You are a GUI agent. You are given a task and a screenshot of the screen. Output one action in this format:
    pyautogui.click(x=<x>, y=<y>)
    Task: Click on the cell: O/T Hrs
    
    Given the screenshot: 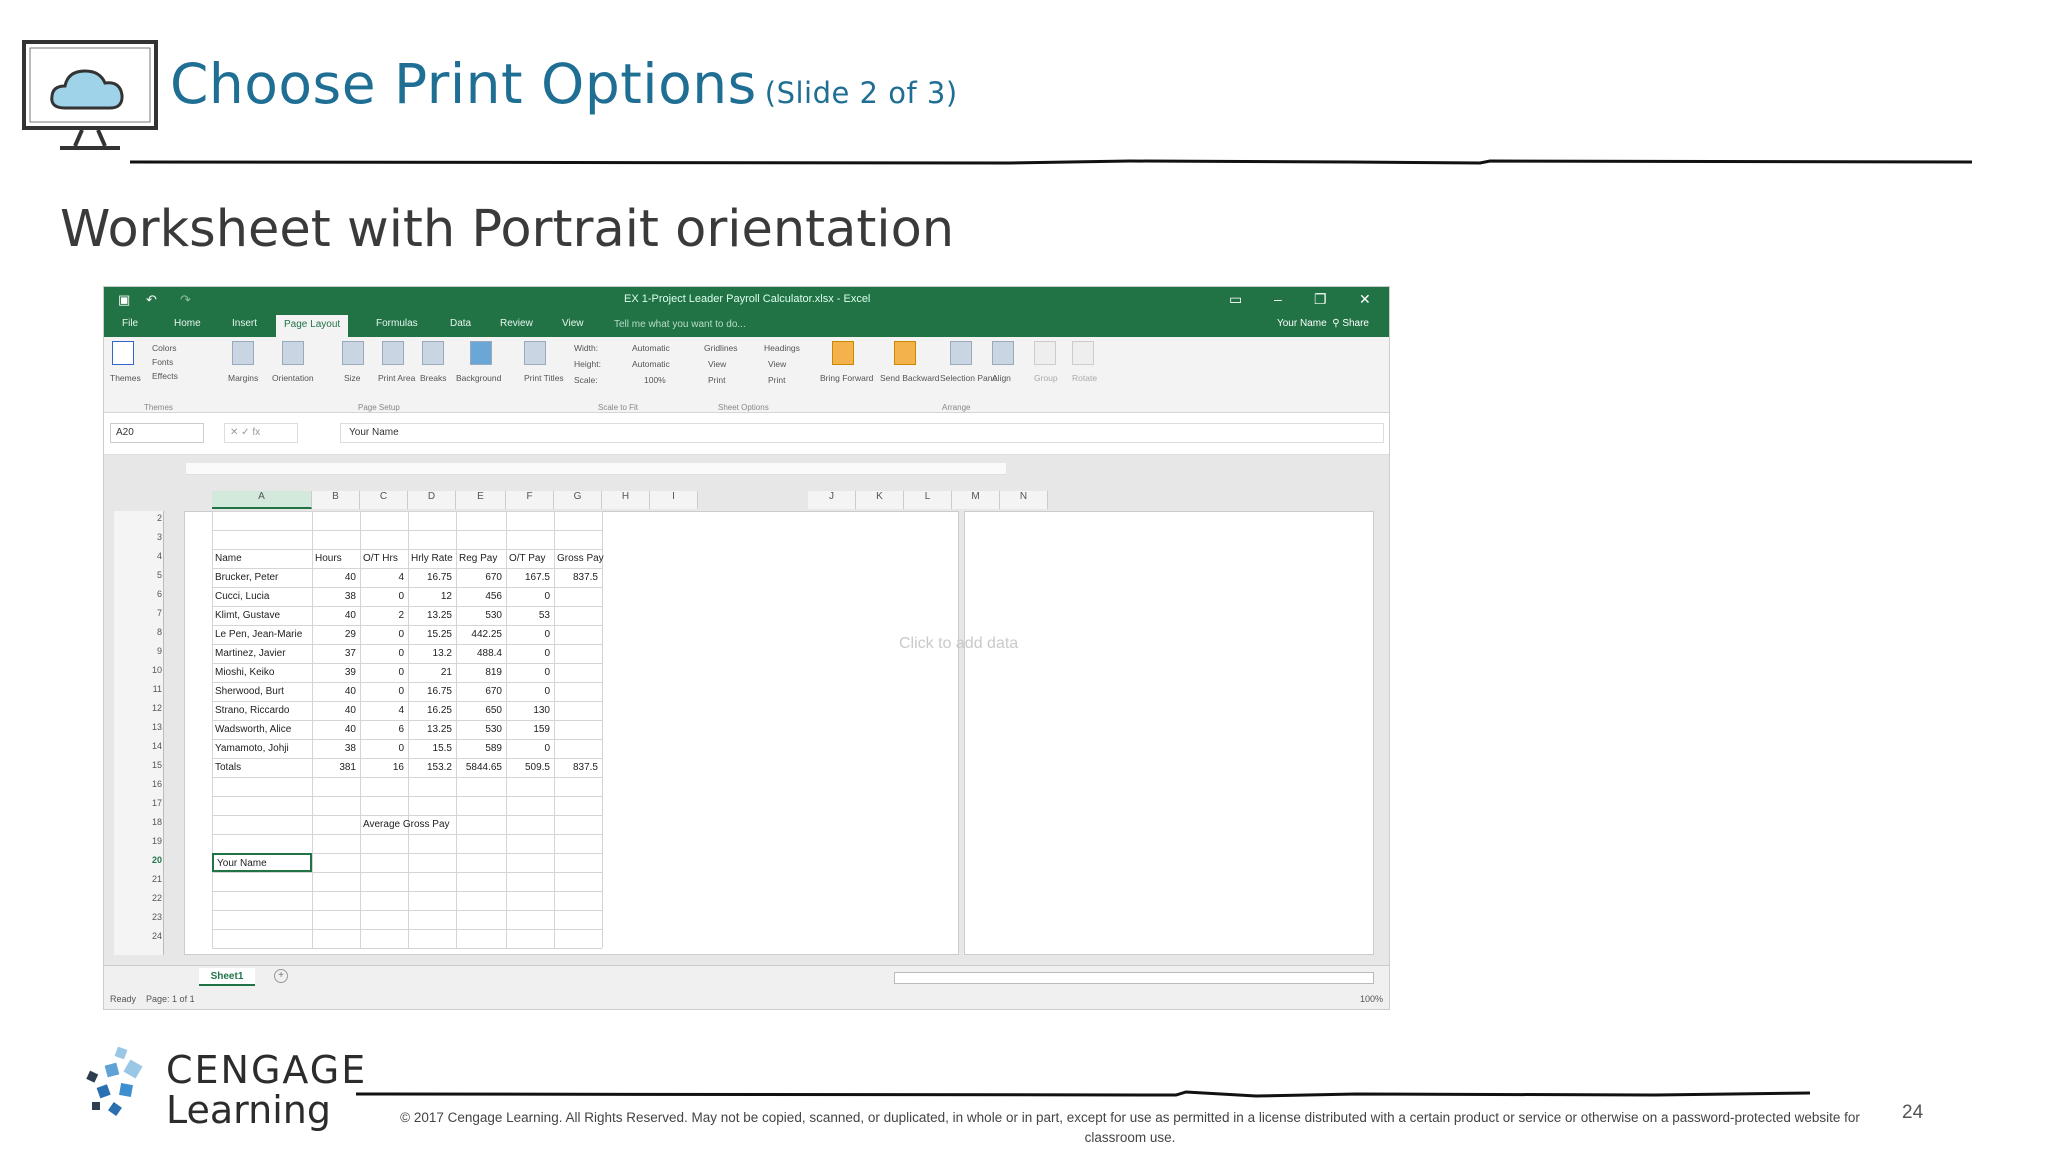 What is the action you would take?
    pyautogui.click(x=380, y=558)
    